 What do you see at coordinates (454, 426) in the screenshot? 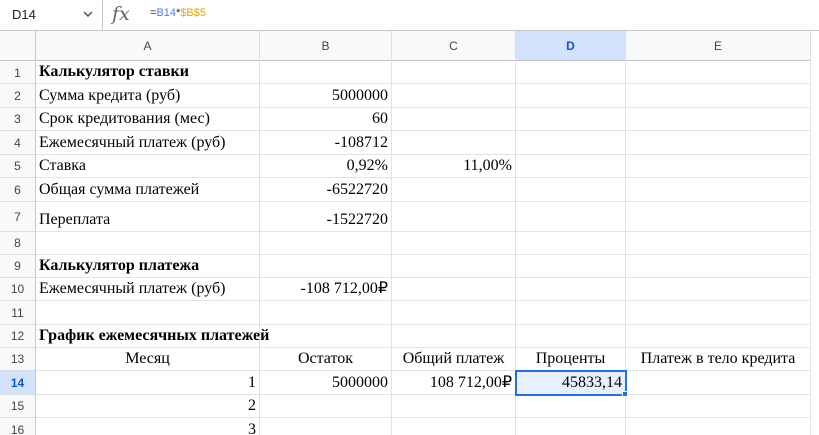
I see `cell-c16` at bounding box center [454, 426].